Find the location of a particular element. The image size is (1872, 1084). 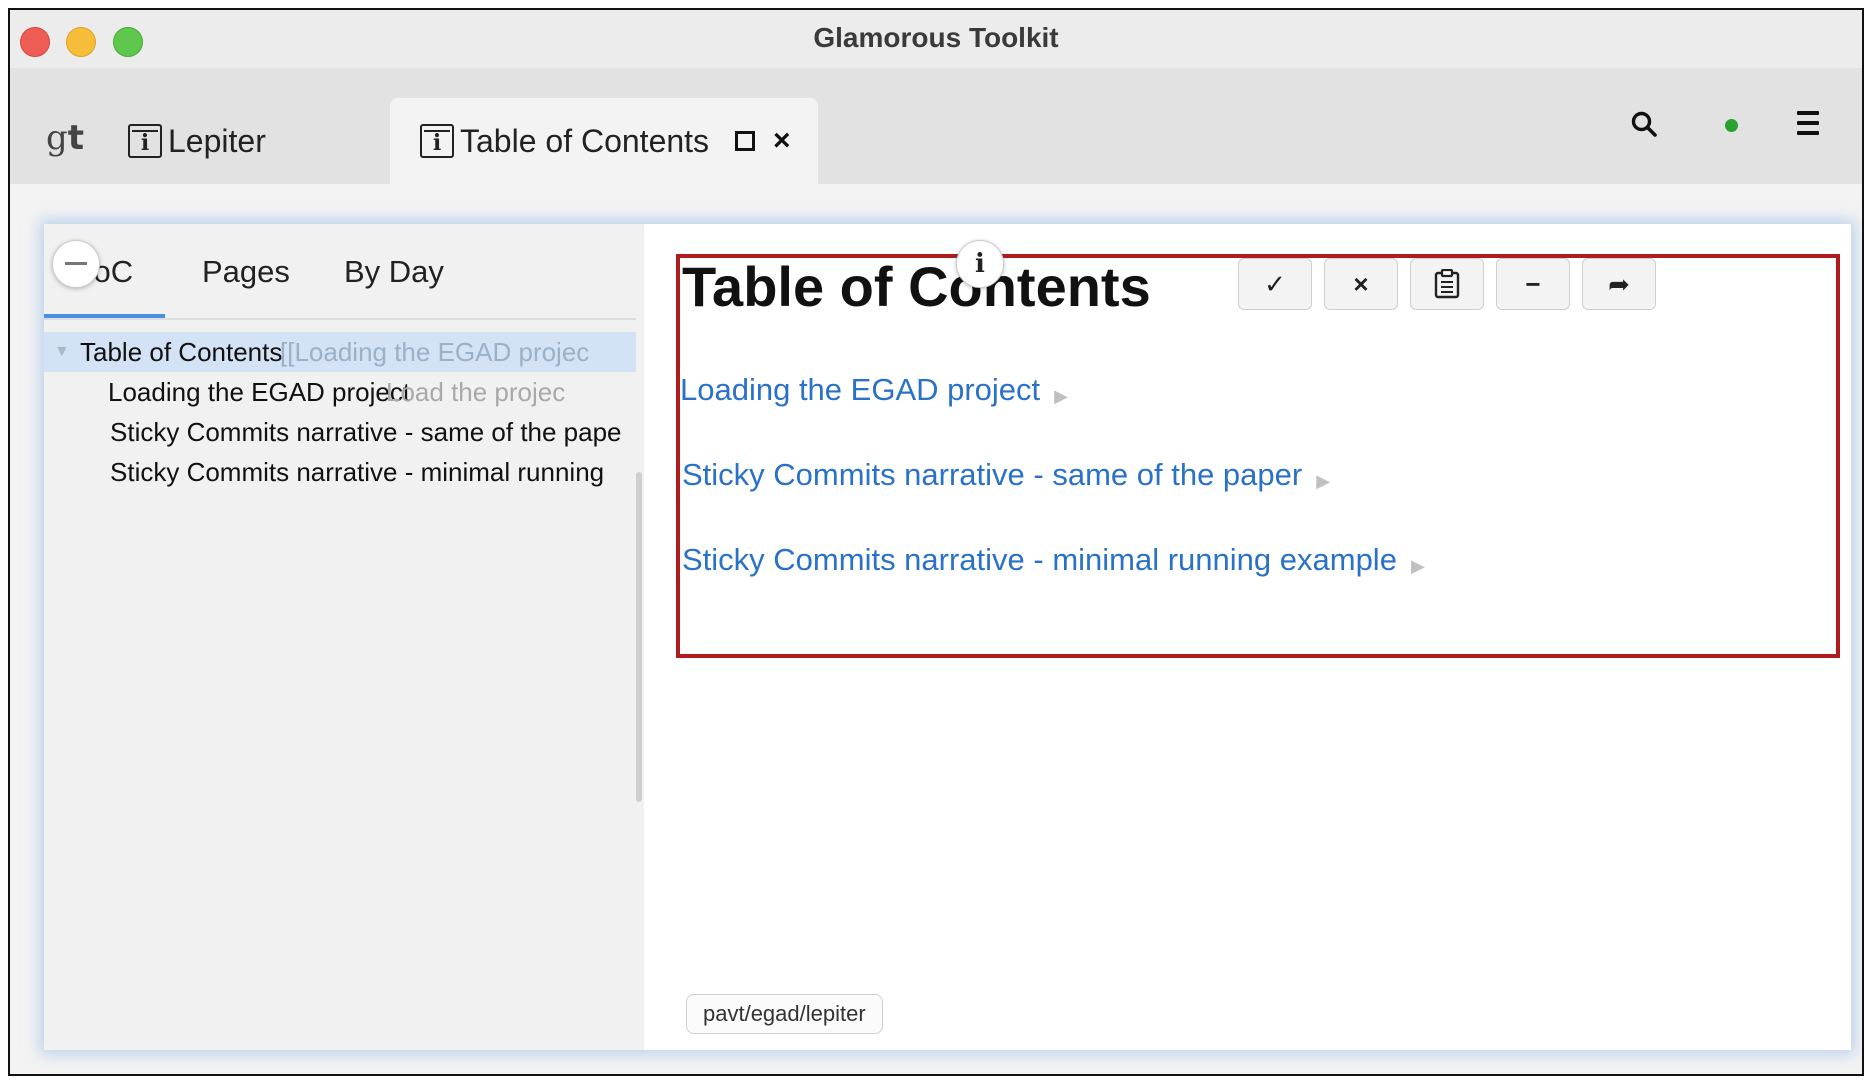

discard-button: × is located at coordinates (1361, 284).